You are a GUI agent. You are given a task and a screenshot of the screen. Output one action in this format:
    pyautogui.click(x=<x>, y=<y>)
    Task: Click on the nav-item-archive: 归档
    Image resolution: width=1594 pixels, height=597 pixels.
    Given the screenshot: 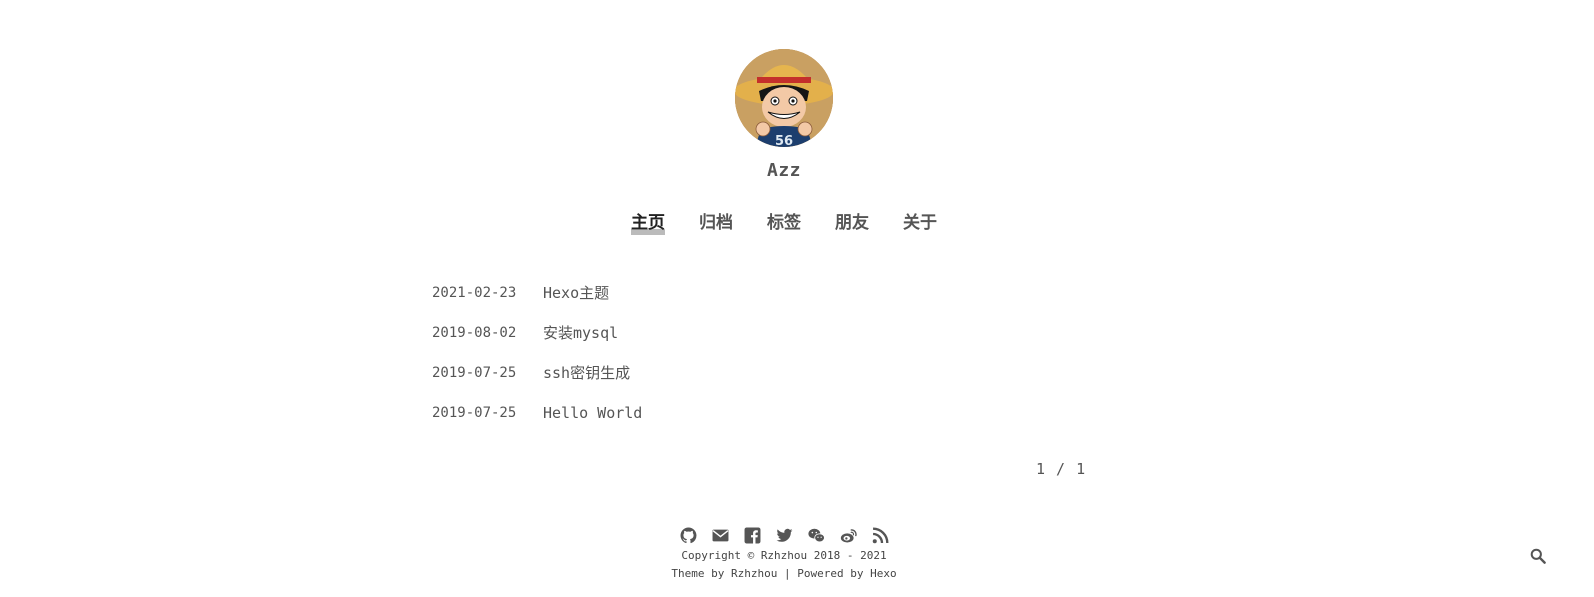 What is the action you would take?
    pyautogui.click(x=716, y=223)
    